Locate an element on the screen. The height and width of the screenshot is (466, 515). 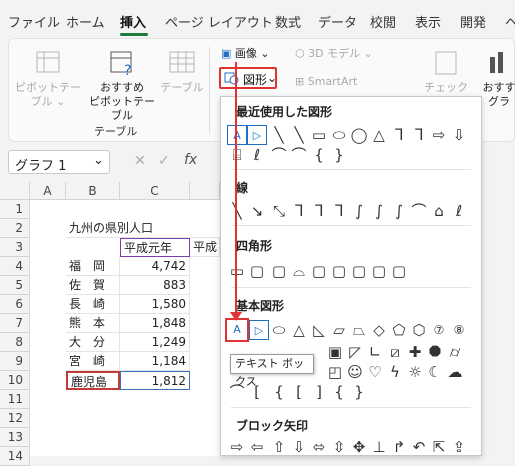
double-arrow-line-icon: ⤡ is located at coordinates (279, 211).